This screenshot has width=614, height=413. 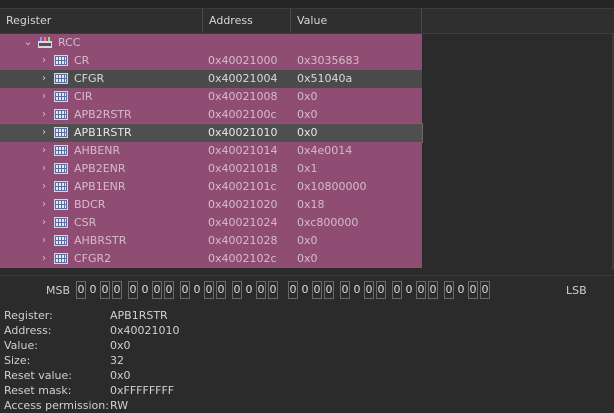 I want to click on register-row: › BDCR 0x40021020 0x18, so click(x=211, y=205).